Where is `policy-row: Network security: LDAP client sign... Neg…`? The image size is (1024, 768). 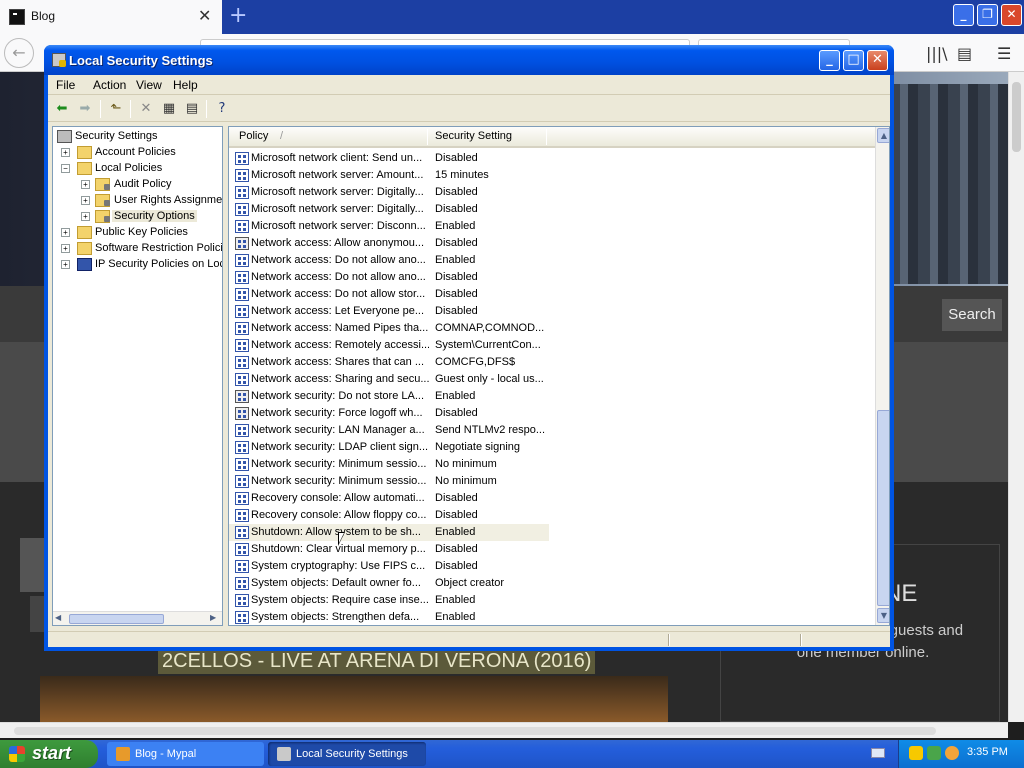 policy-row: Network security: LDAP client sign... Neg… is located at coordinates (552, 447).